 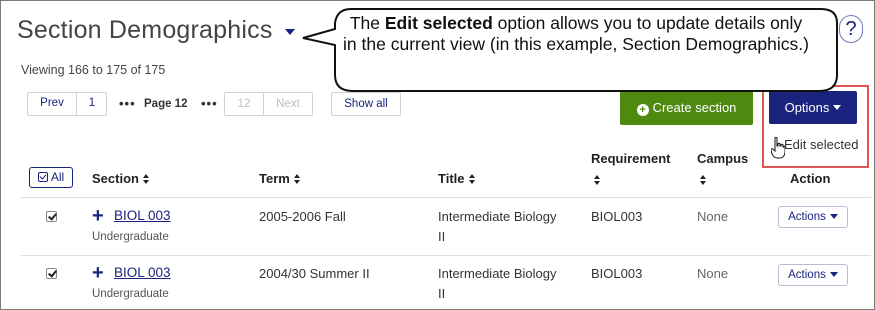 What do you see at coordinates (446, 197) in the screenshot?
I see `header-divider` at bounding box center [446, 197].